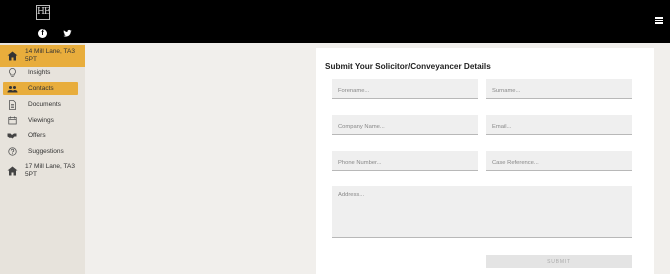 Image resolution: width=670 pixels, height=274 pixels. Describe the element at coordinates (12, 105) in the screenshot. I see `document-icon` at that location.